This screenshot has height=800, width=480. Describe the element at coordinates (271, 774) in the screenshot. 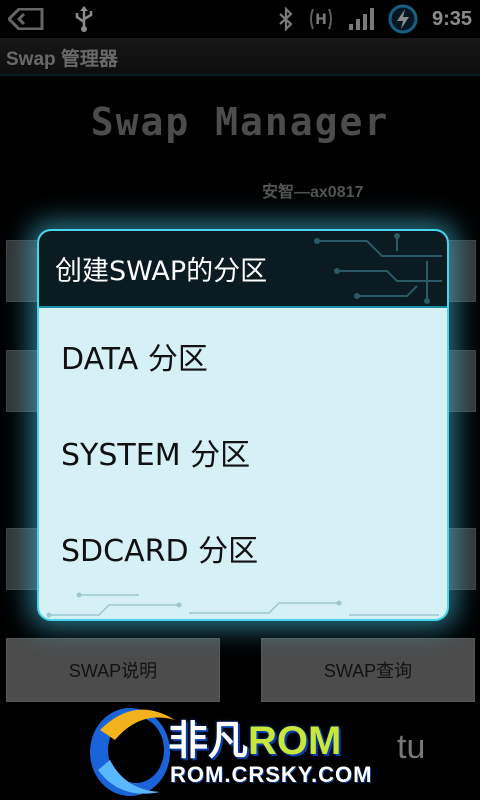

I see `watermark-url: ROM.CRSKY.COM` at that location.